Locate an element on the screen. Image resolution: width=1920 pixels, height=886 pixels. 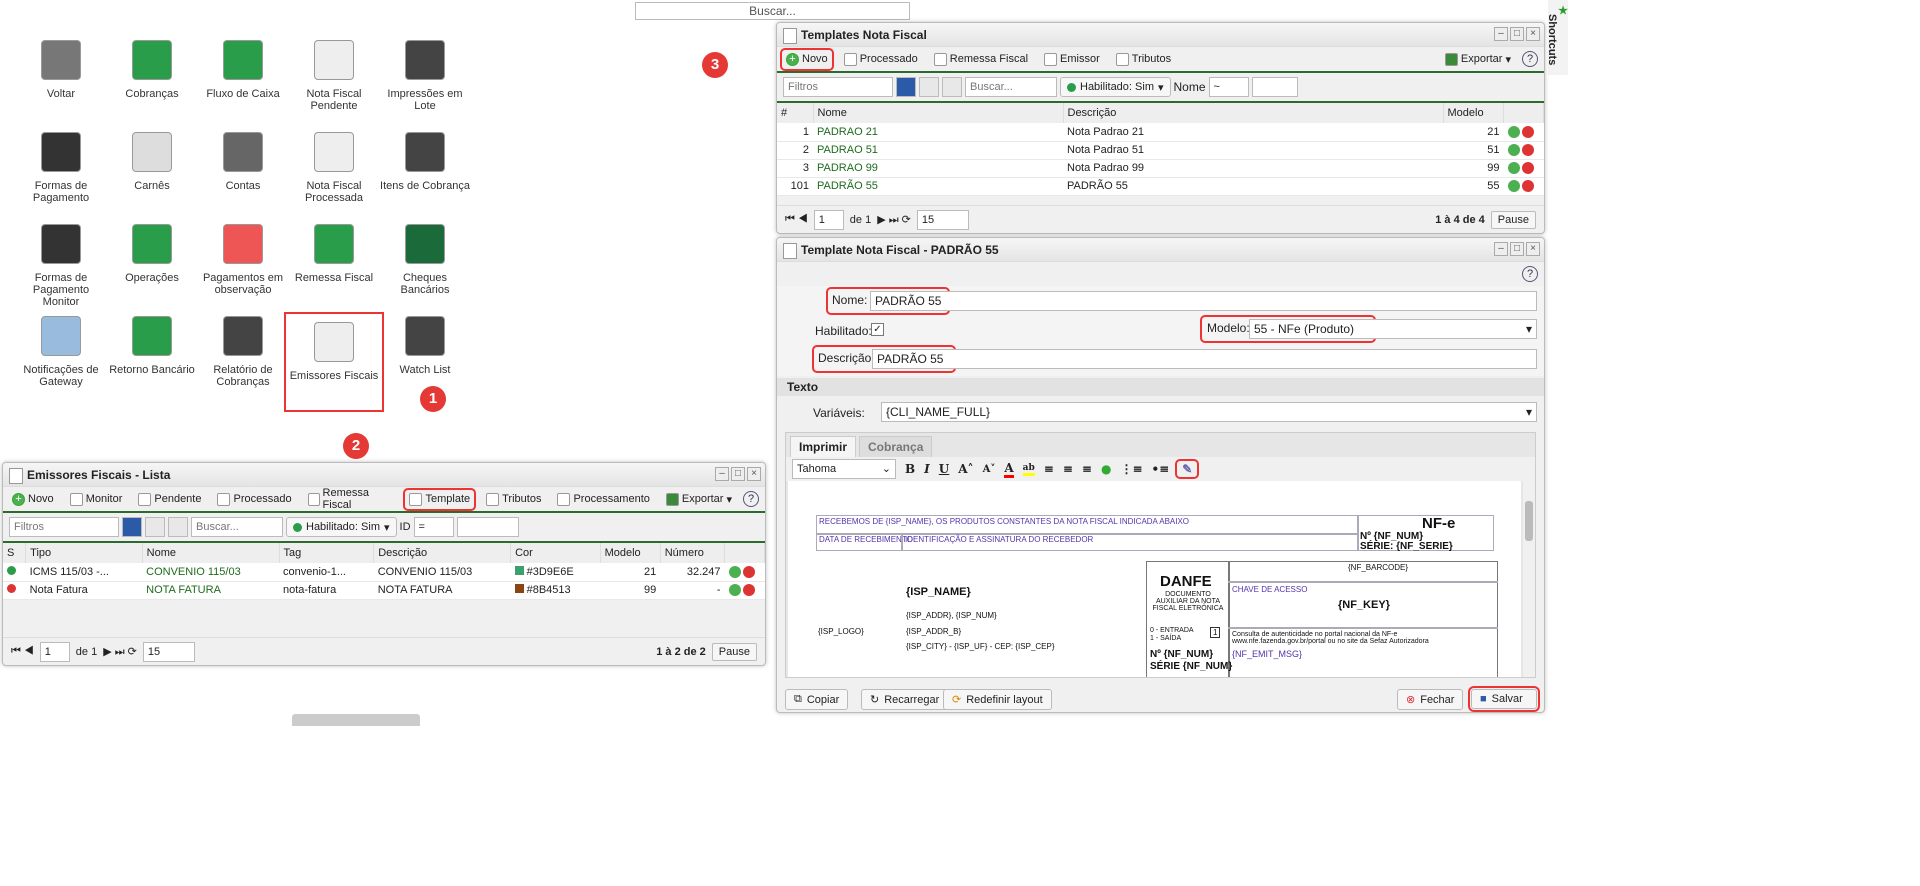
enabled-filter: Habilitado: Sim ▾ is located at coordinates (1115, 87).